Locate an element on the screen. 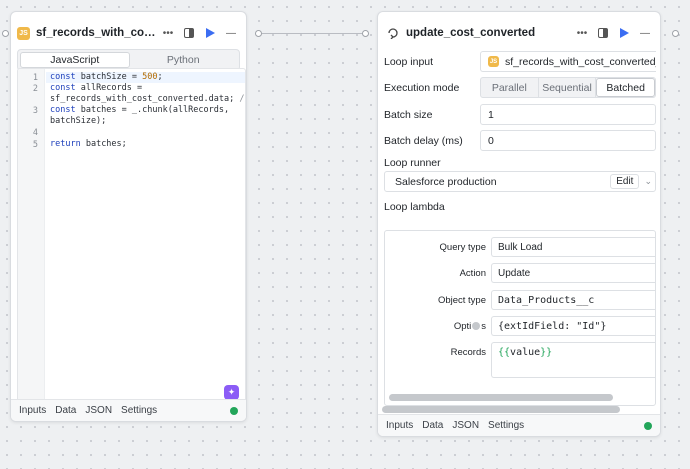 Image resolution: width=690 pixels, height=469 pixels. records-input: {{value}} is located at coordinates (573, 360).